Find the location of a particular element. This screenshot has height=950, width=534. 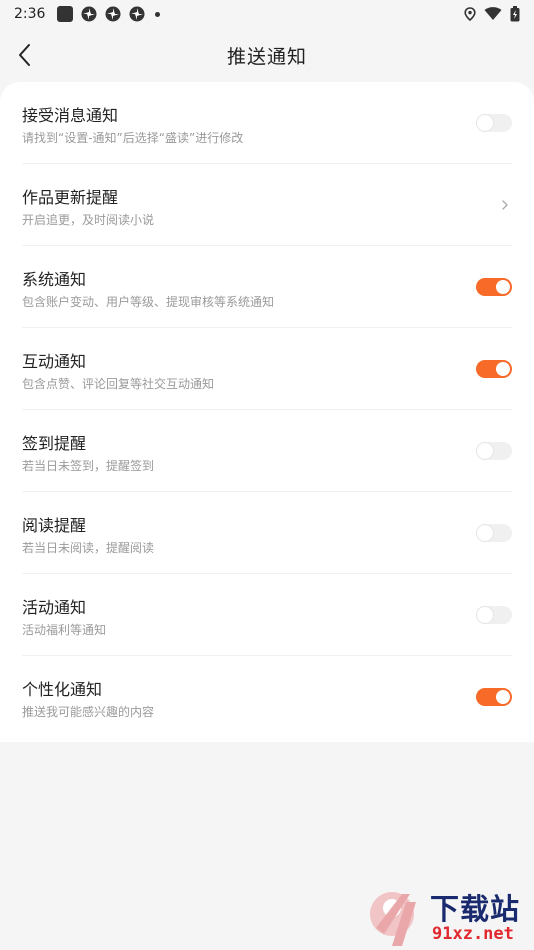

notification-icons is located at coordinates (109, 14).